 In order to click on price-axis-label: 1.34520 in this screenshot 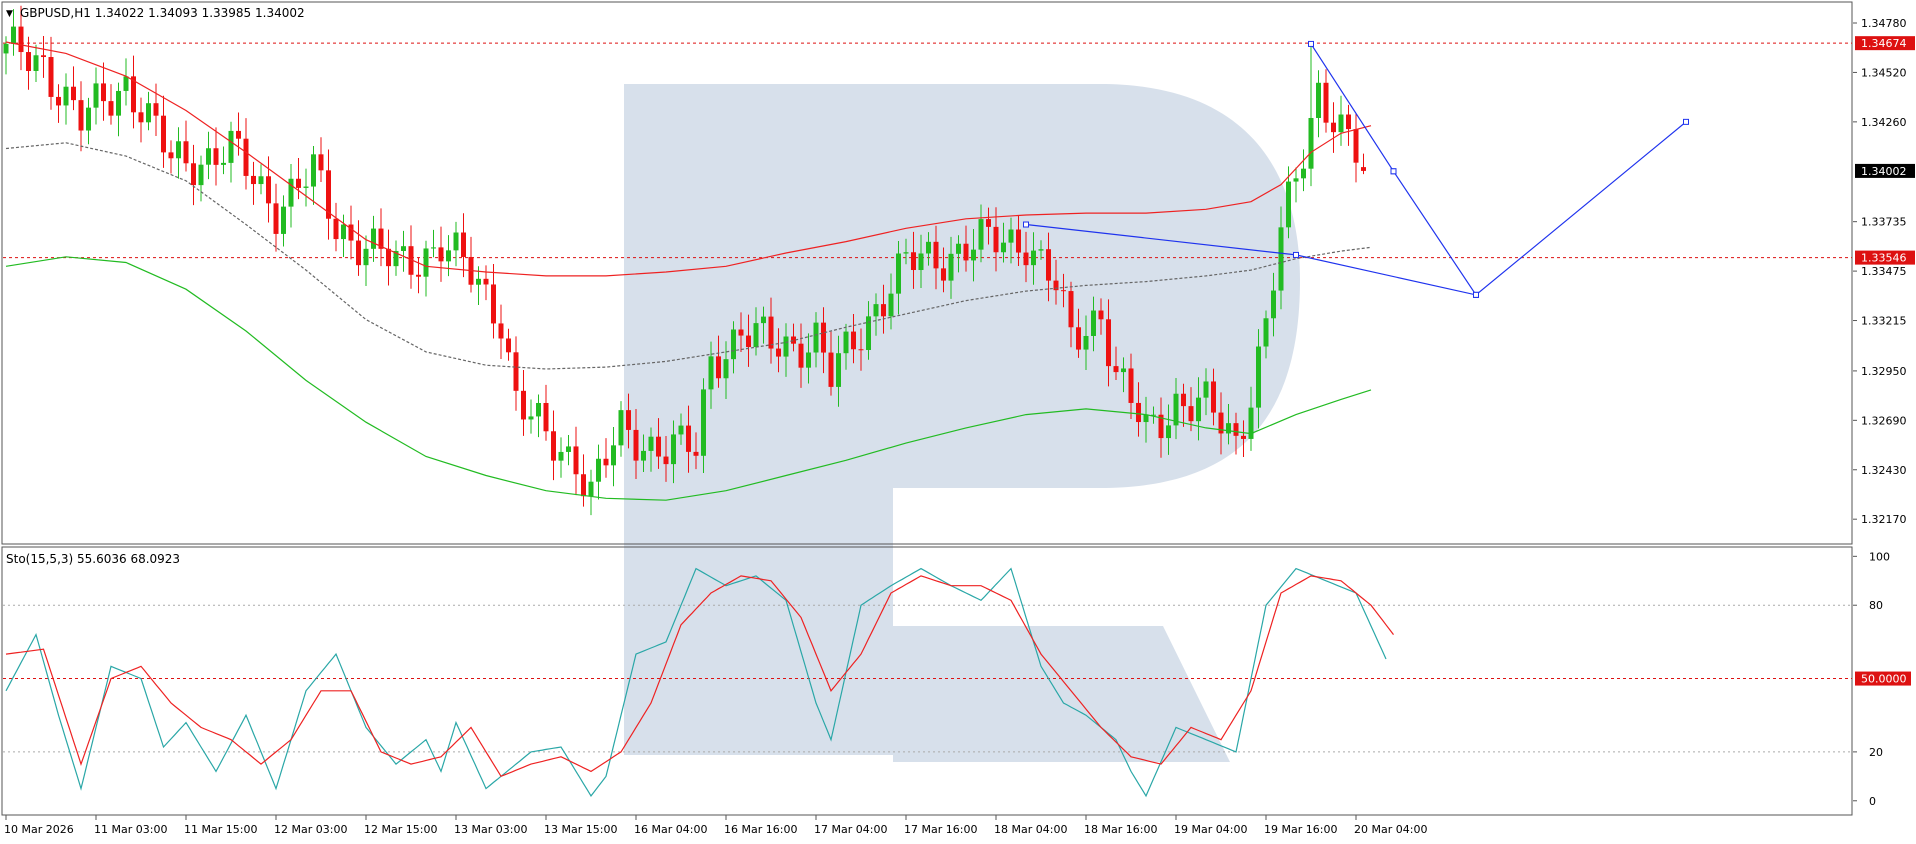, I will do `click(1884, 72)`.